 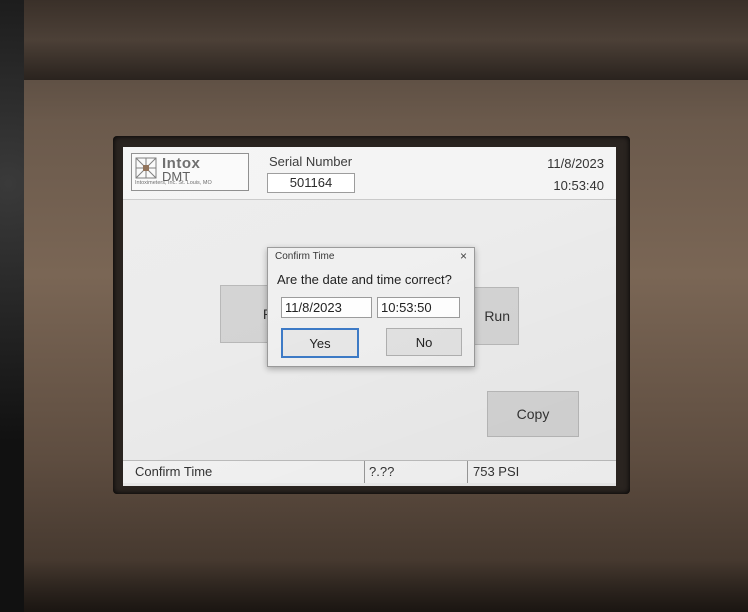 I want to click on copy-button-label: Copy, so click(x=533, y=414).